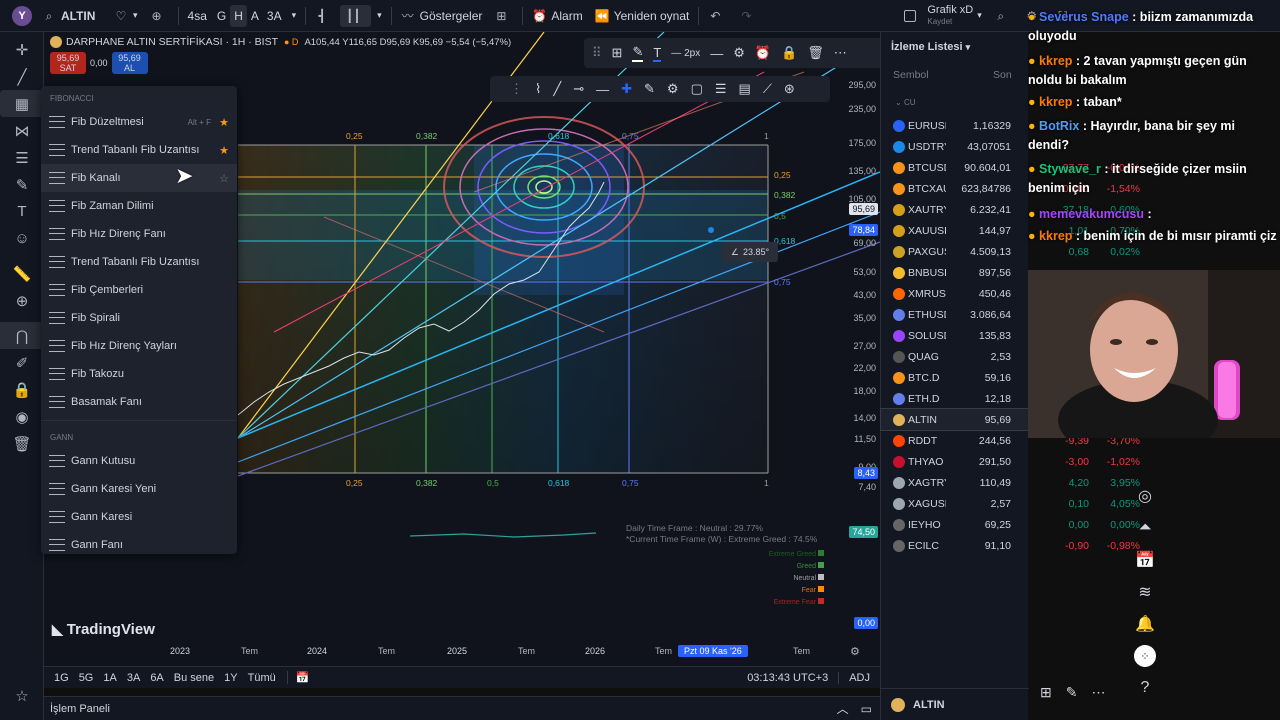 The image size is (1280, 720). What do you see at coordinates (697, 89) in the screenshot?
I see `rectangle-icon: ▢` at bounding box center [697, 89].